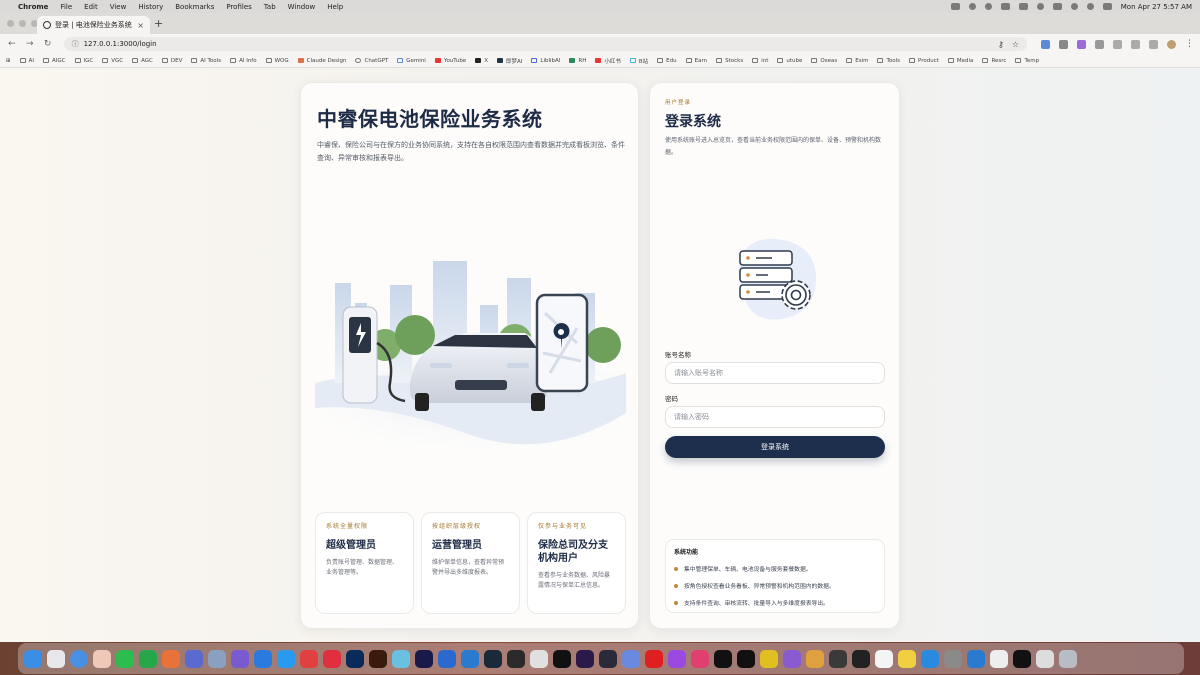 This screenshot has height=675, width=1200. Describe the element at coordinates (1156, 7) in the screenshot. I see `clock: Mon Apr 27 5:57 AM` at that location.